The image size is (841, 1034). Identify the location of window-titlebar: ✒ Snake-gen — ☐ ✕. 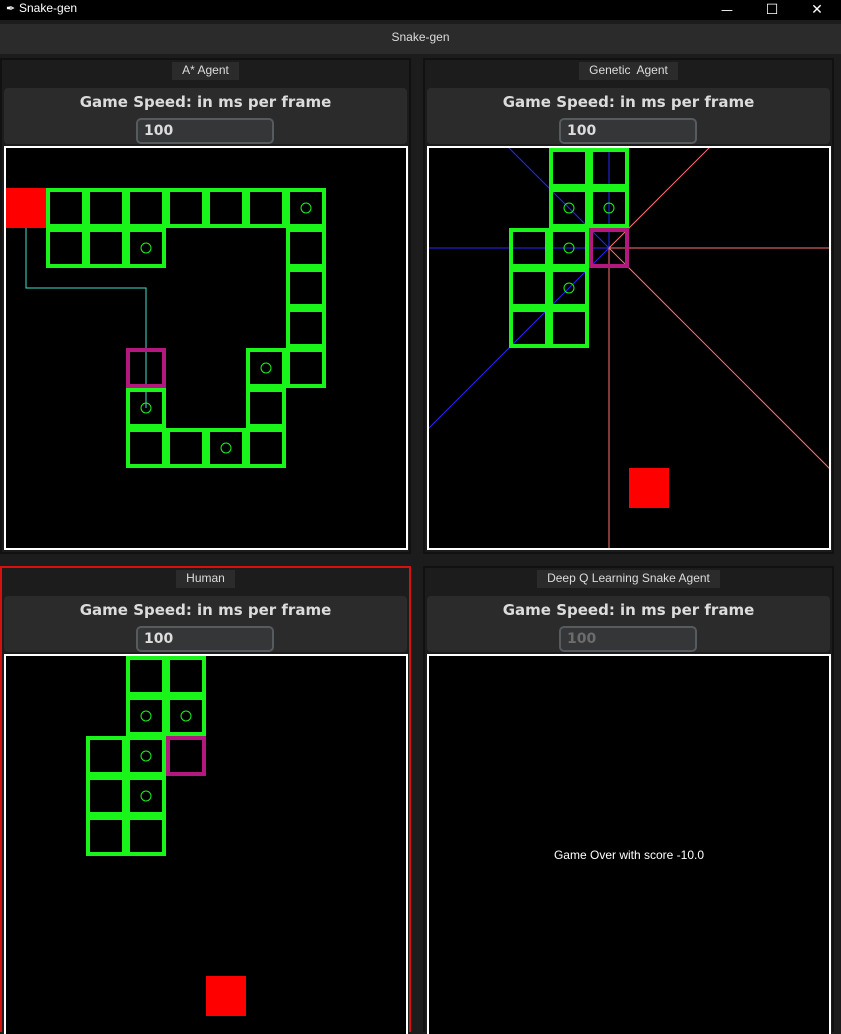
(420, 10).